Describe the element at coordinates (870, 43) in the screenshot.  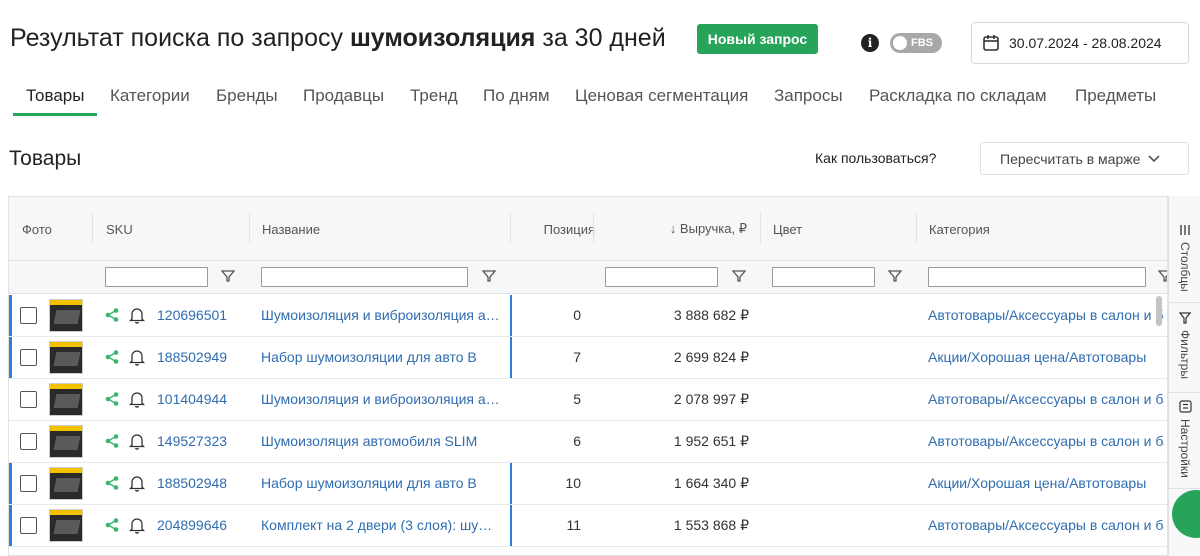
I see `info-icon: i` at that location.